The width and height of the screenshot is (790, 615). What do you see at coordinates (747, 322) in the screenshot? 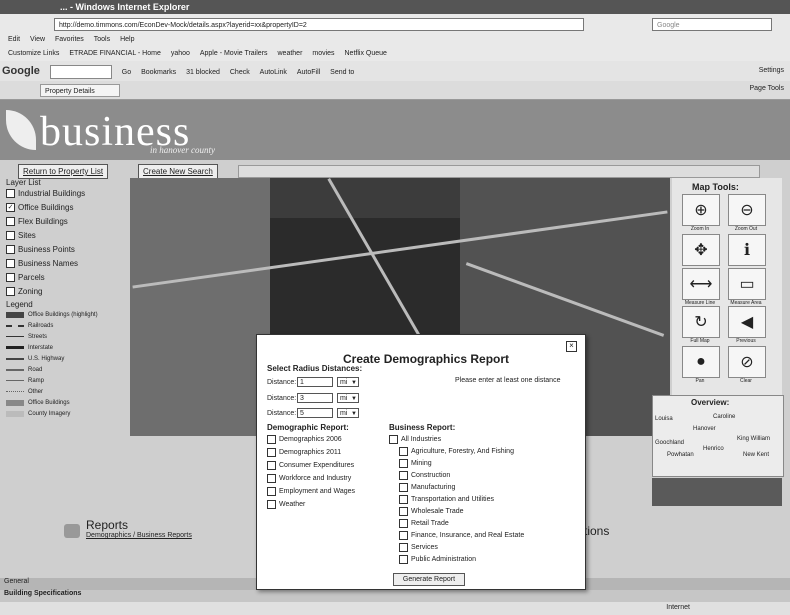
I see `previous-icon: ◀` at bounding box center [747, 322].